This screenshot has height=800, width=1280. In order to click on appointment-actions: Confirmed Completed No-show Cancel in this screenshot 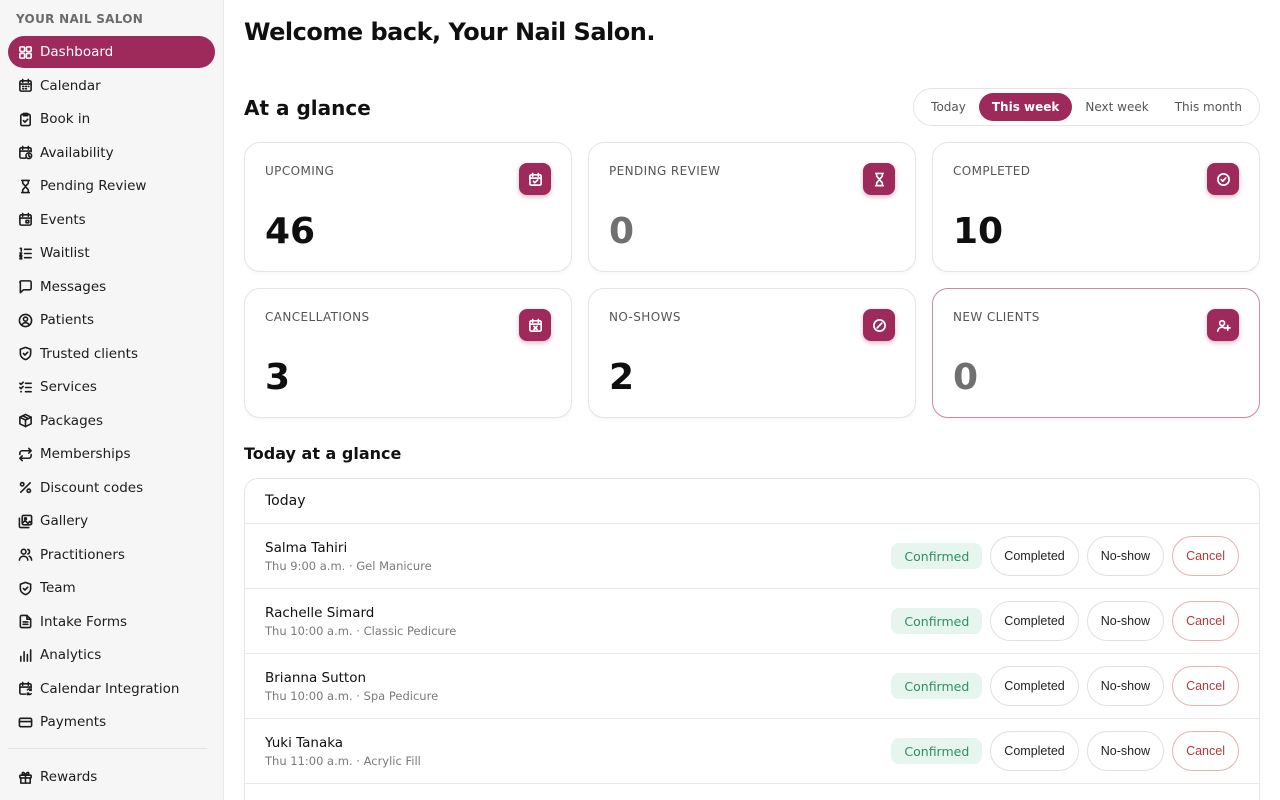, I will do `click(1065, 751)`.